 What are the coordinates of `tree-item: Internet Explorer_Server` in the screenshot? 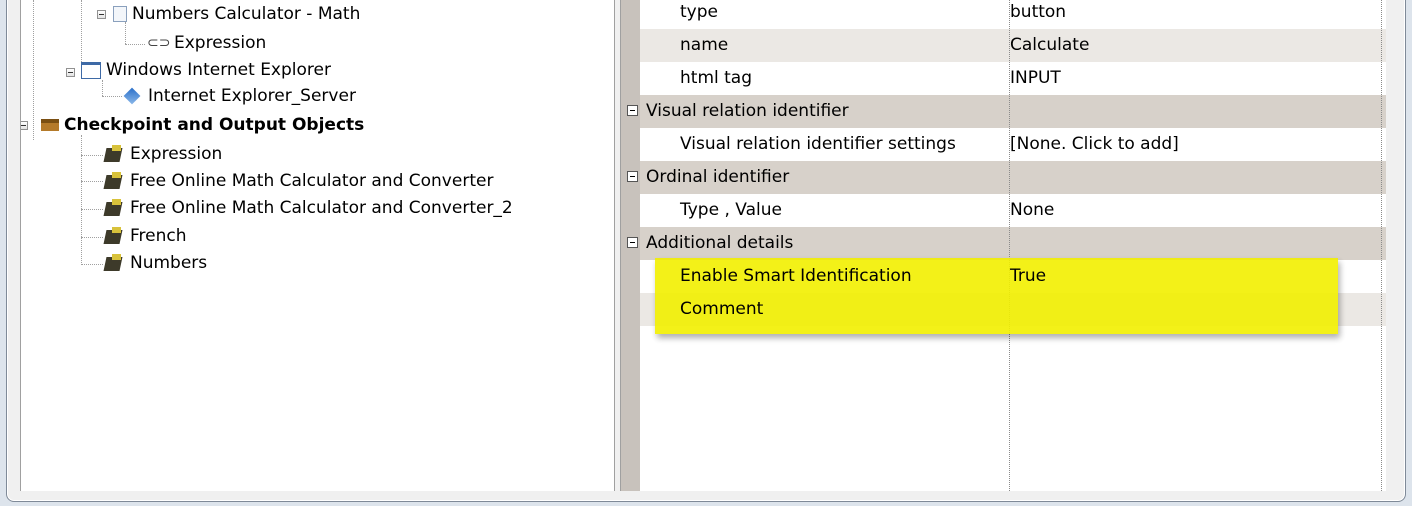 It's located at (239, 96).